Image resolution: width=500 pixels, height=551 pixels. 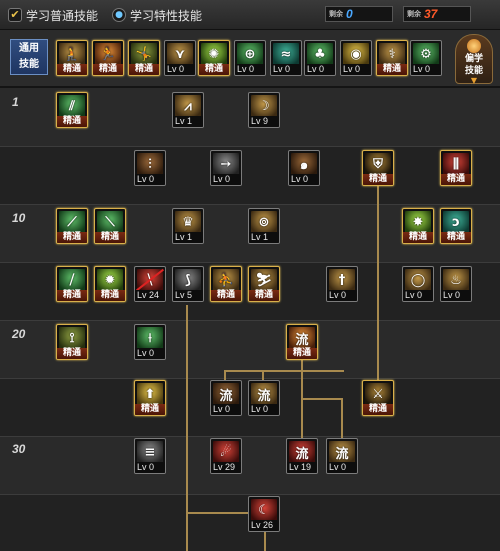 What do you see at coordinates (72, 338) in the screenshot?
I see `tree-branch-icon: ⟟` at bounding box center [72, 338].